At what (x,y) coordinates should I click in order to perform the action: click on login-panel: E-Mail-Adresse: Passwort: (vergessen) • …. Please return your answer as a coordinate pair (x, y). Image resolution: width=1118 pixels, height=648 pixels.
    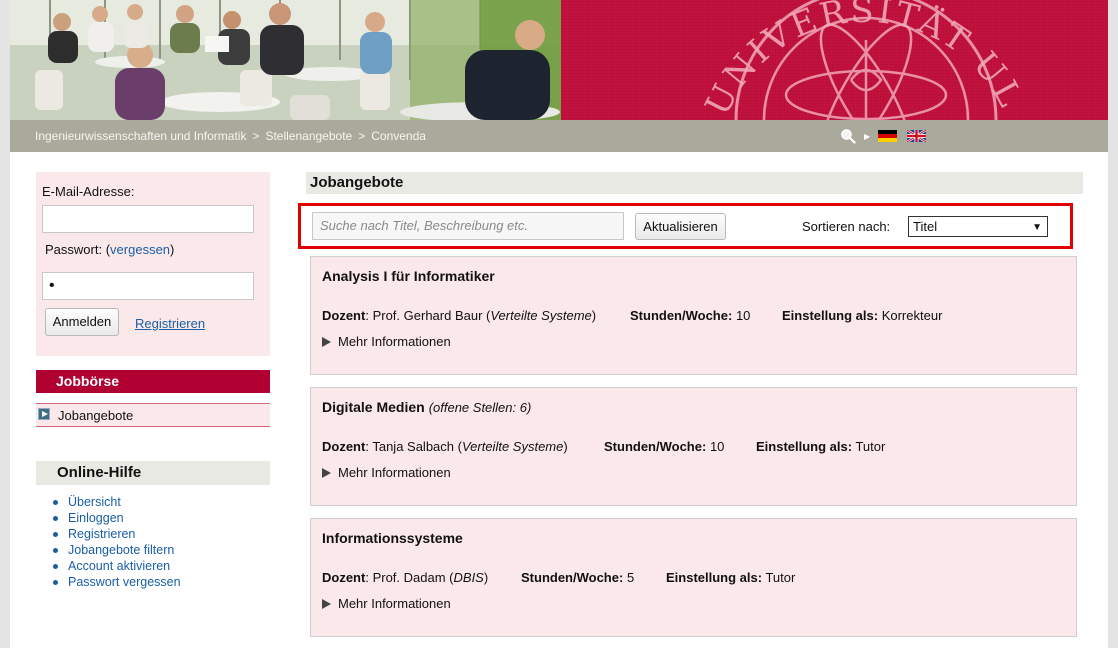
    Looking at the image, I should click on (153, 264).